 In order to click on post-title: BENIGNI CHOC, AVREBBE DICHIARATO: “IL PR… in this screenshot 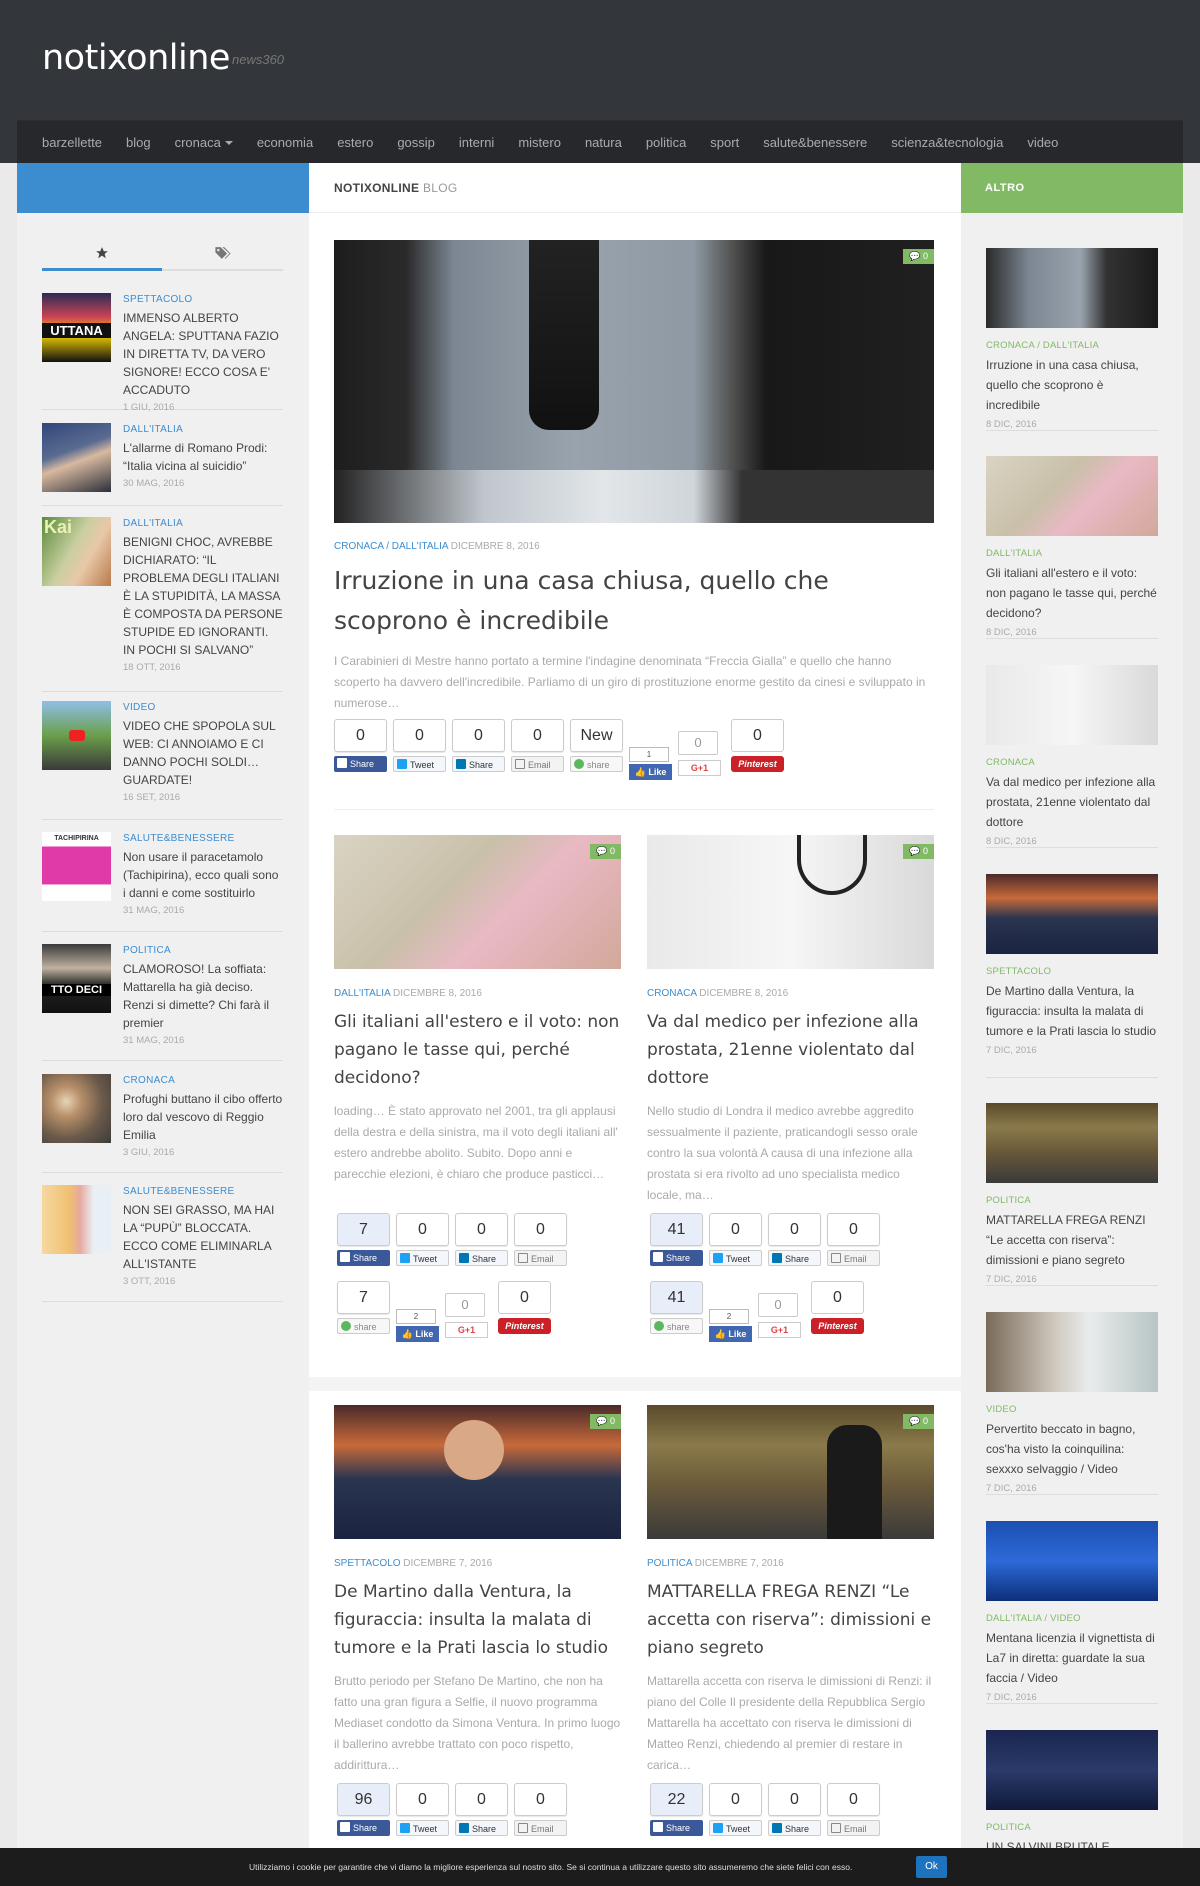, I will do `click(203, 596)`.